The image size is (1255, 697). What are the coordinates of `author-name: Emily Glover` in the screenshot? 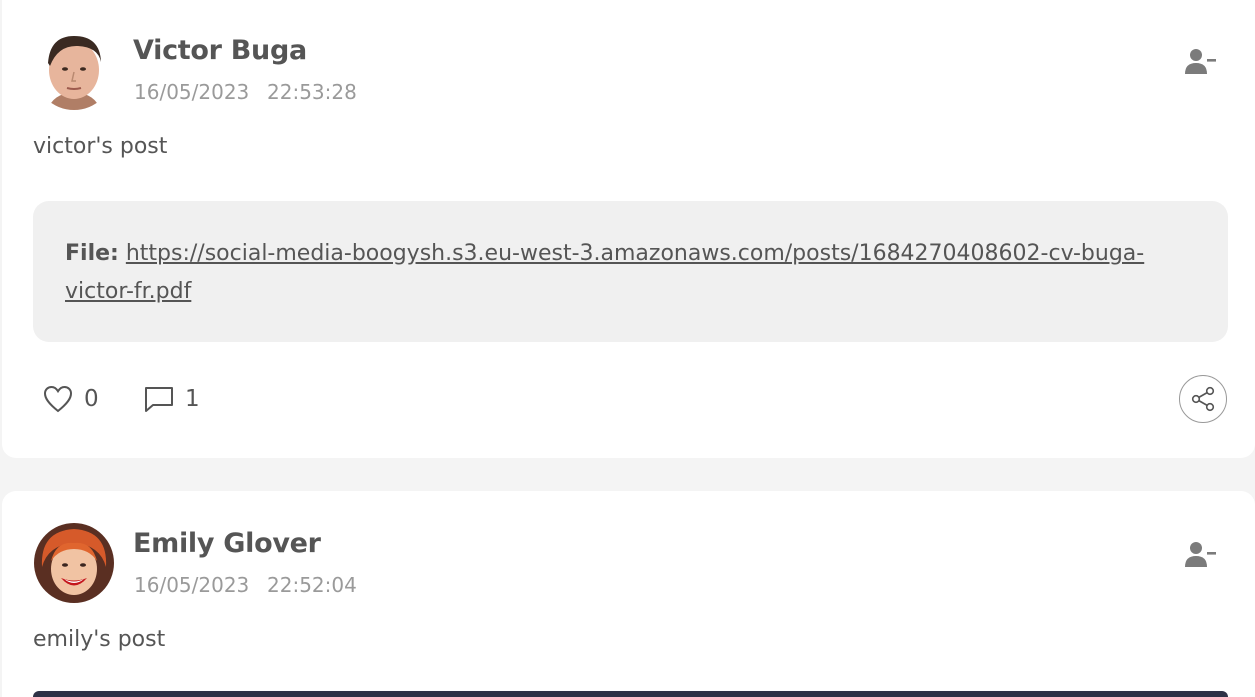 It's located at (227, 543).